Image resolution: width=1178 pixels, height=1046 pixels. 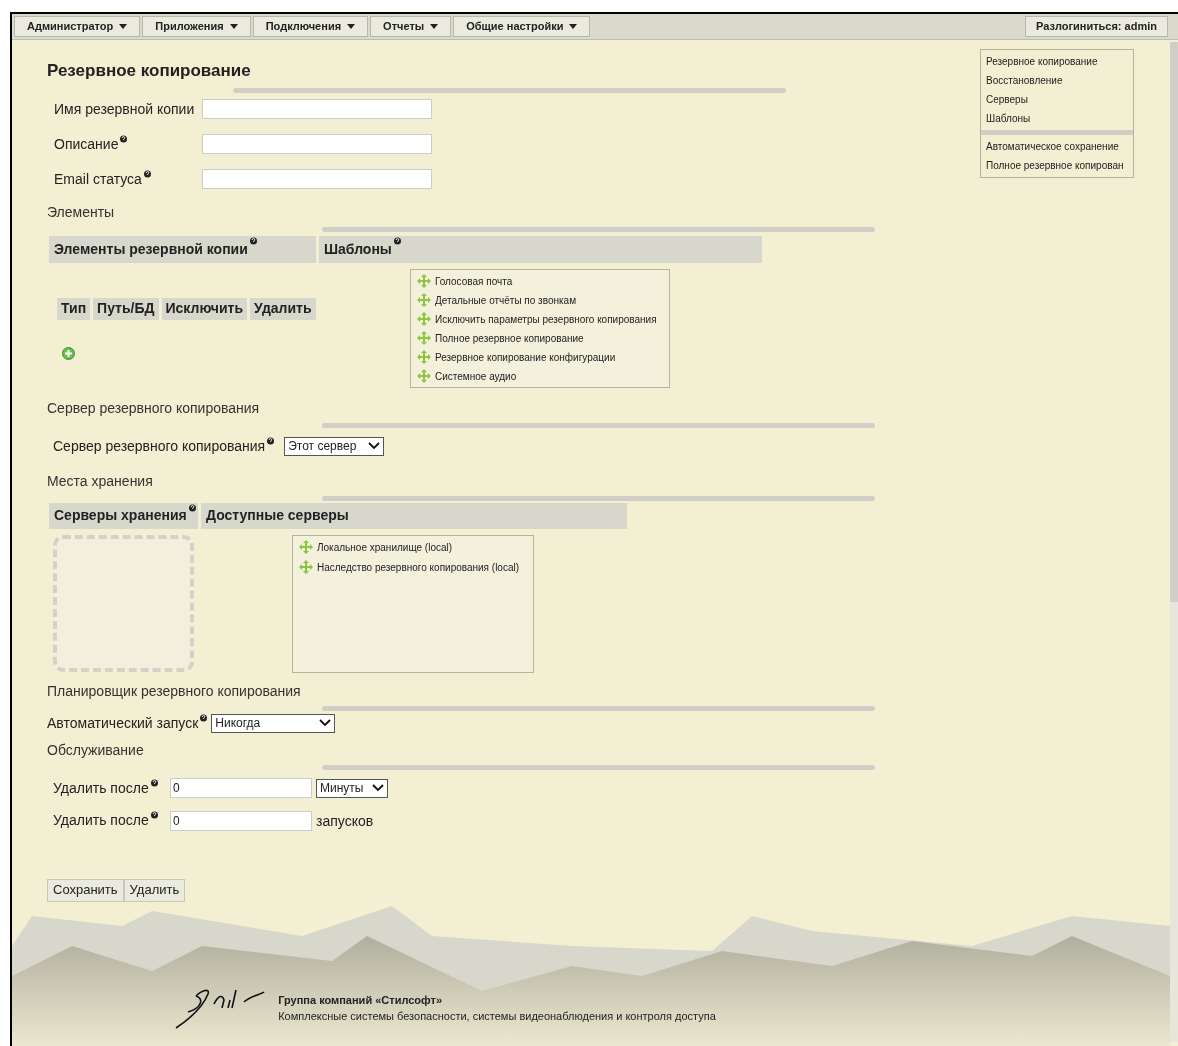 What do you see at coordinates (413, 567) in the screenshot?
I see `server-item: Наследство резервного копирования (local)` at bounding box center [413, 567].